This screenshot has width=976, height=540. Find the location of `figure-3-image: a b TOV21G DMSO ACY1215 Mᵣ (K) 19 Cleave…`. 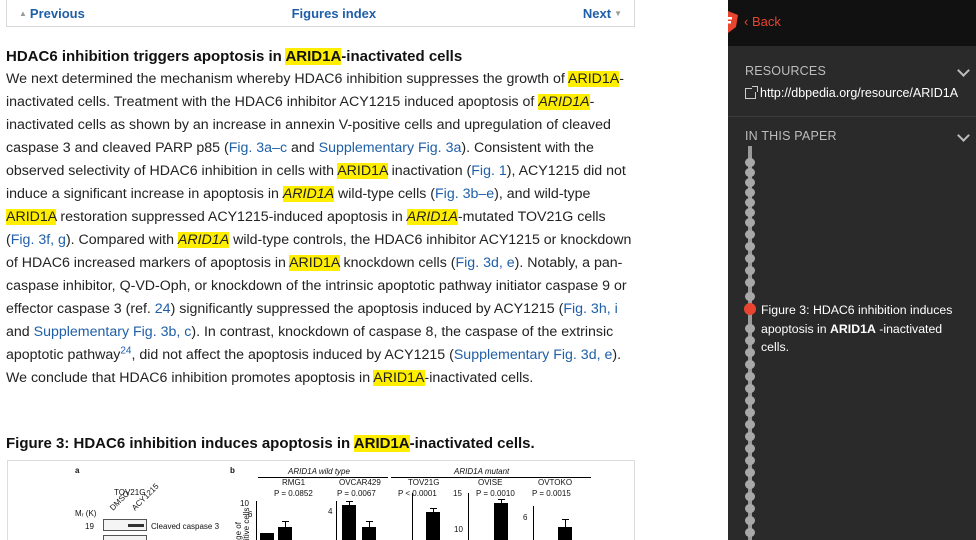

figure-3-image: a b TOV21G DMSO ACY1215 Mᵣ (K) 19 Cleave… is located at coordinates (321, 500).